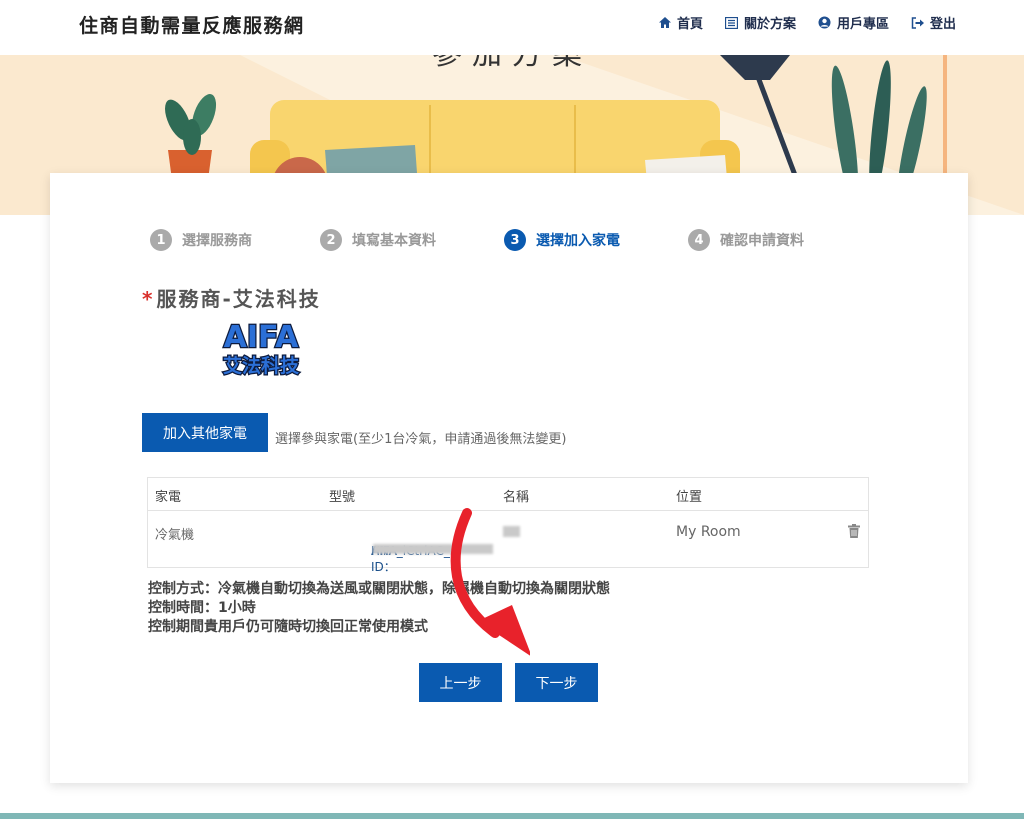 The width and height of the screenshot is (1024, 819). Describe the element at coordinates (508, 542) in the screenshot. I see `table-row: 冷氣機 My Room HNA ID：AIFA_iCtrlAC_3` at that location.